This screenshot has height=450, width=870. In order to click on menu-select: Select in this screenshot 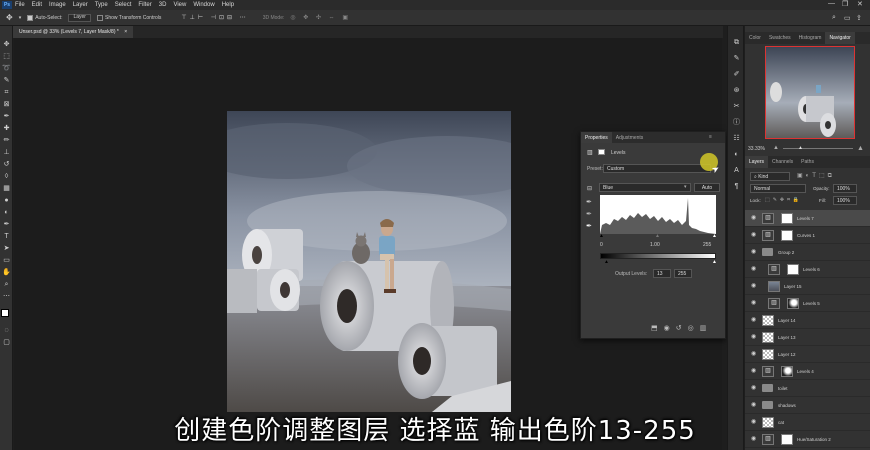, I will do `click(123, 5)`.